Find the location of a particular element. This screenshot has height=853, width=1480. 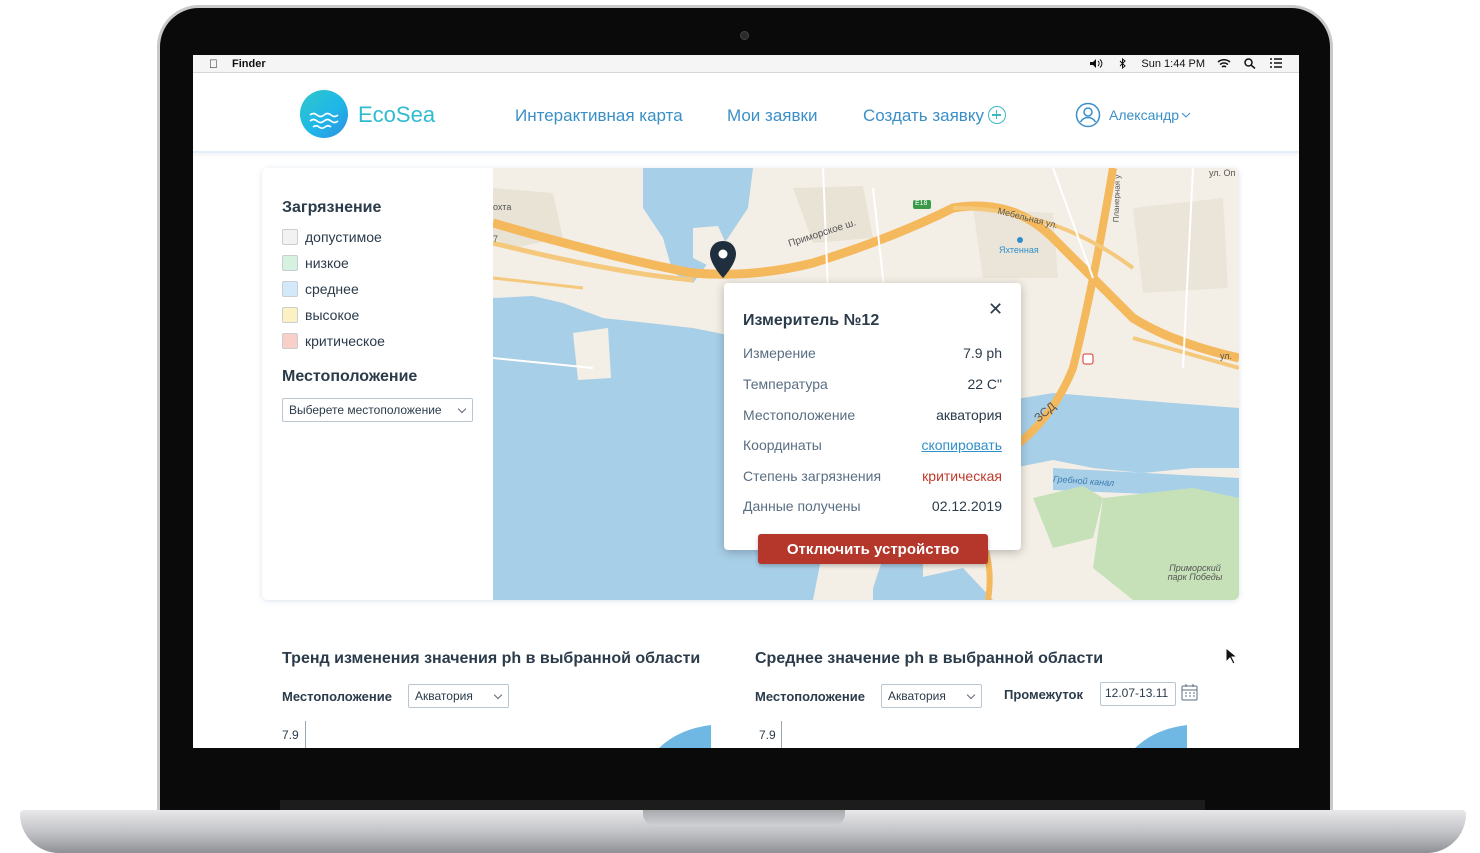

pollution-title: Загрязнение is located at coordinates (332, 207).